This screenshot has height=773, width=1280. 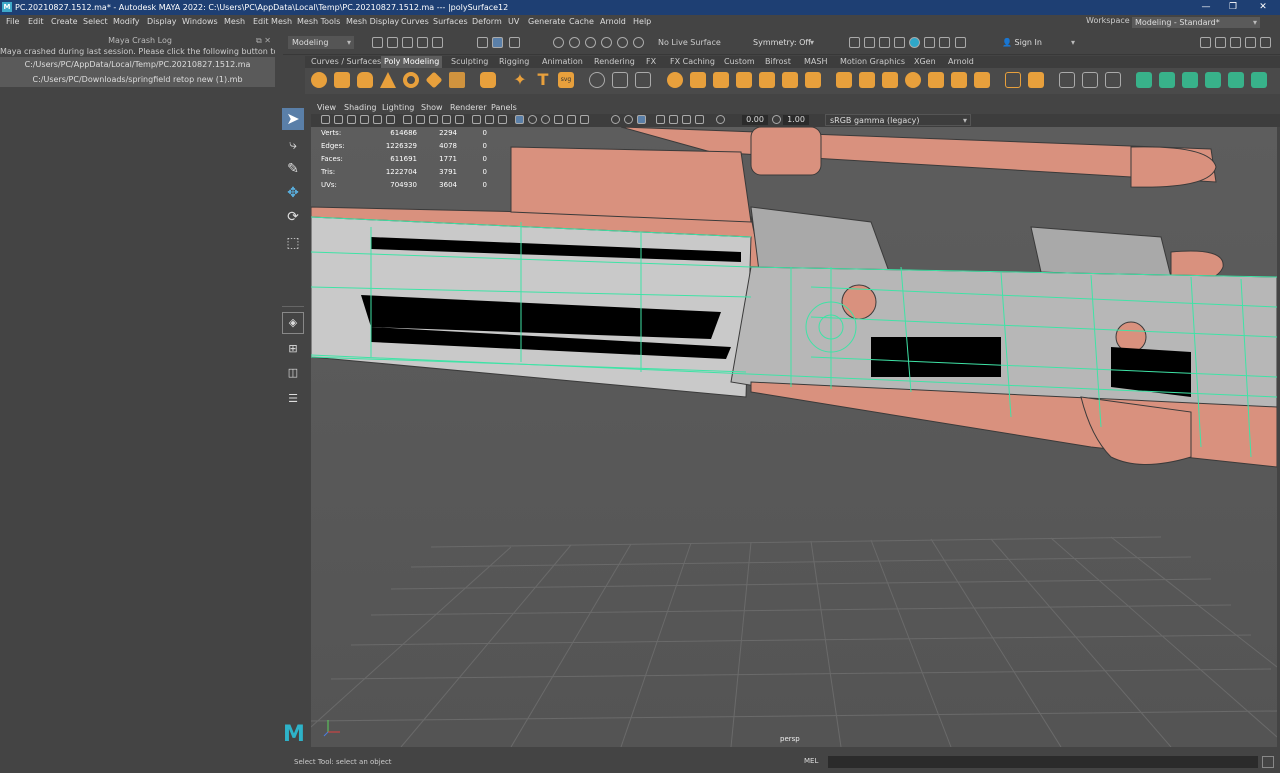 I want to click on retopo-icon, so click(x=790, y=80).